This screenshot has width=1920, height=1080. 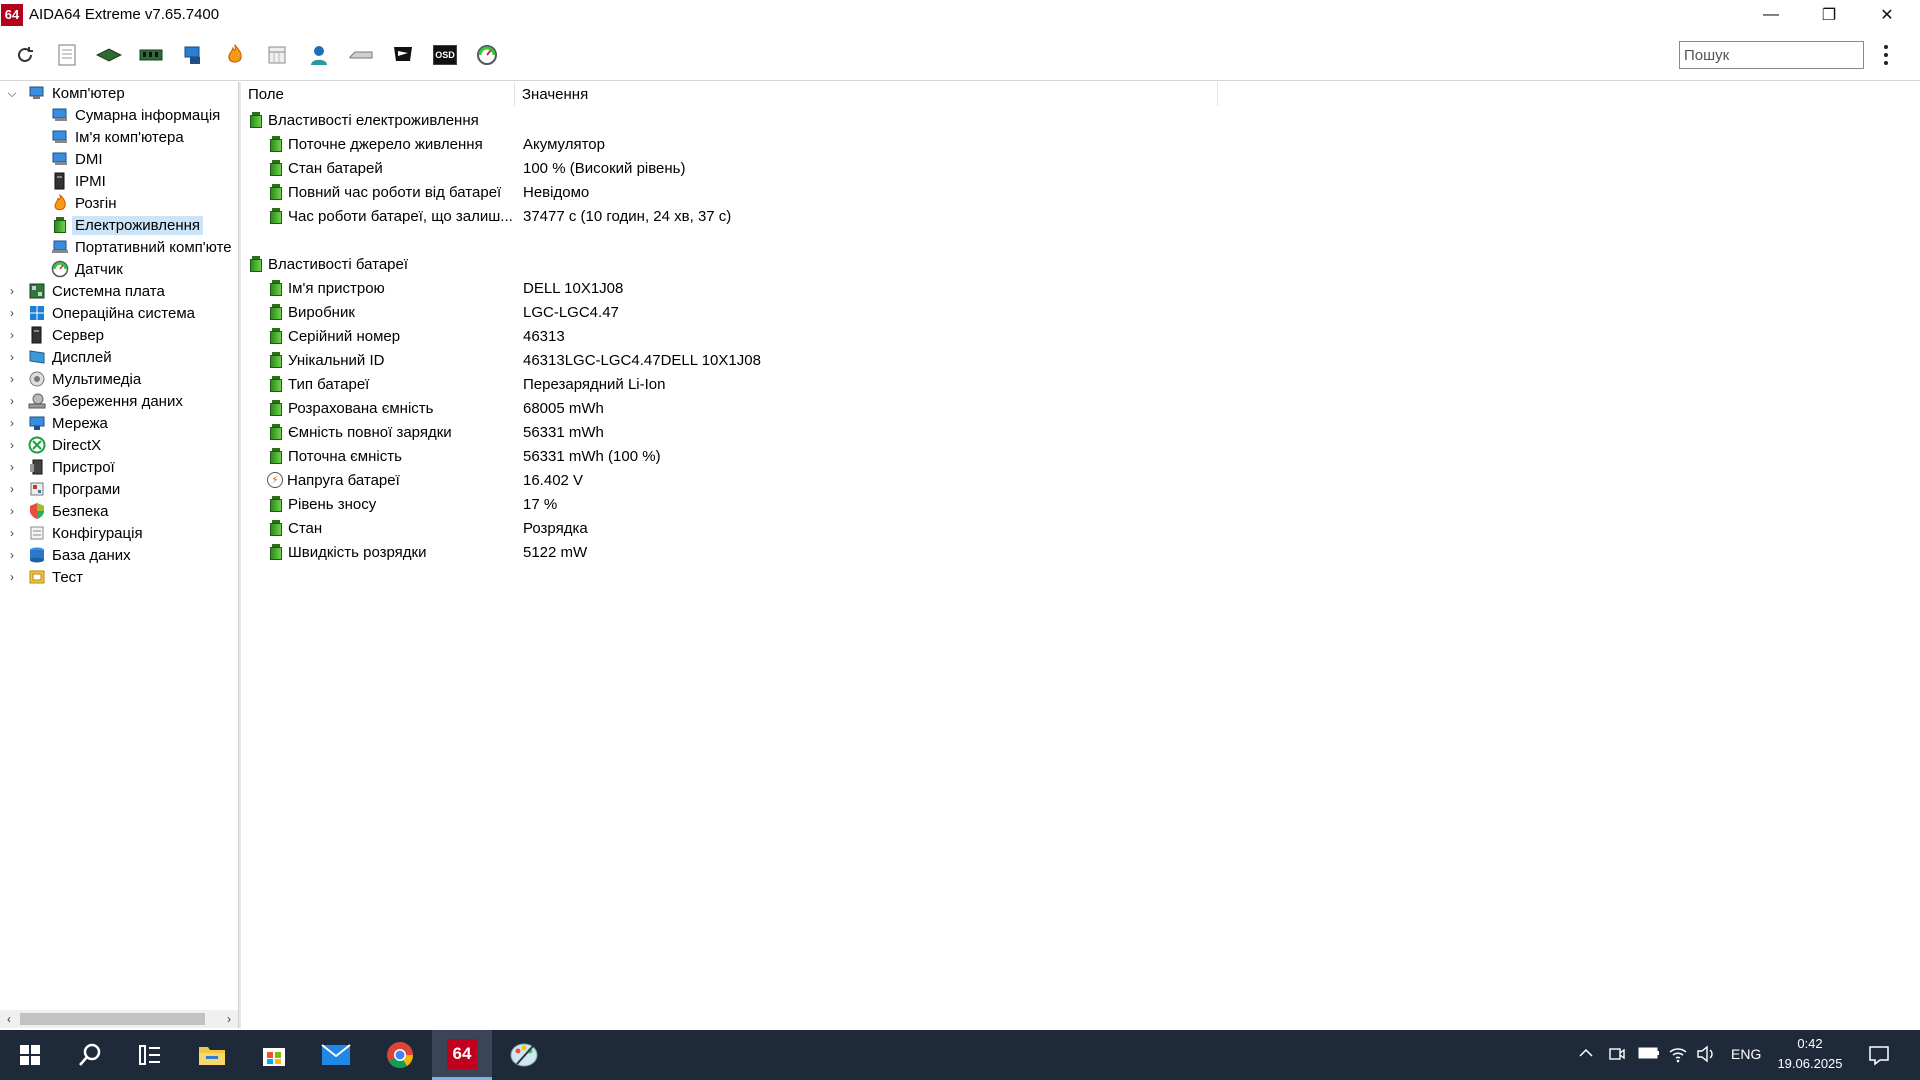 I want to click on table-row: Стан Розрядка, so click(x=741, y=528).